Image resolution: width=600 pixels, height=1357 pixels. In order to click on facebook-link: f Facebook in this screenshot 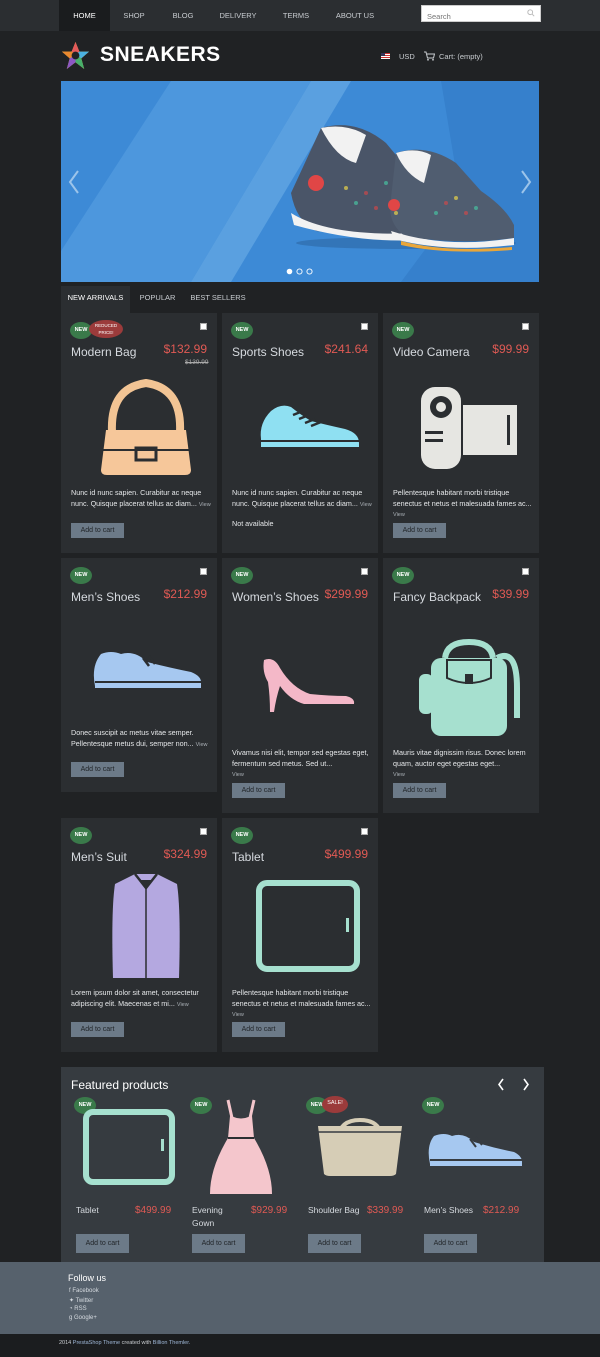, I will do `click(84, 1291)`.